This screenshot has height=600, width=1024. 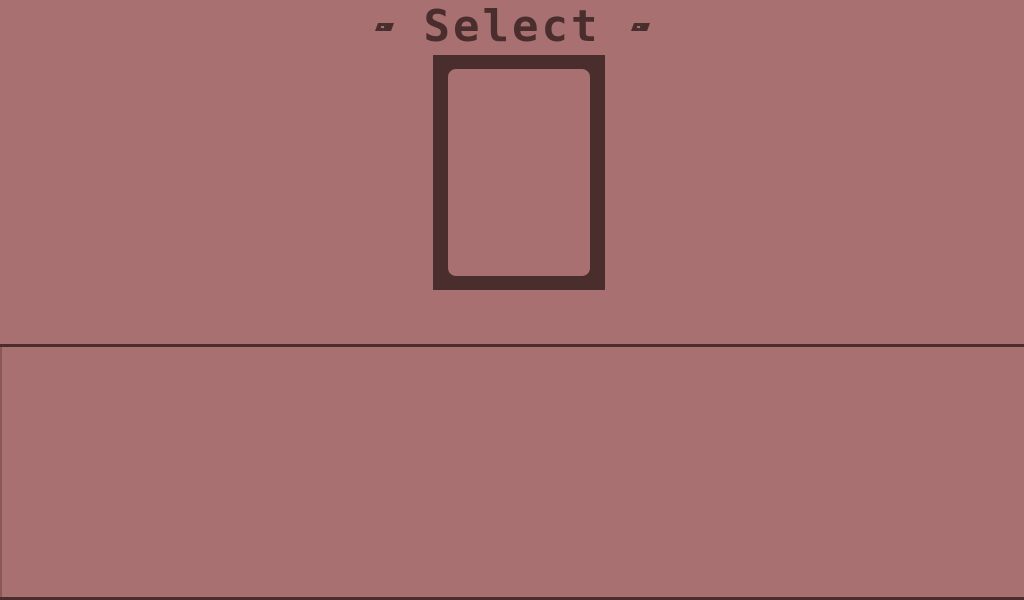 I want to click on left-double-dash-icon, so click(x=384, y=27).